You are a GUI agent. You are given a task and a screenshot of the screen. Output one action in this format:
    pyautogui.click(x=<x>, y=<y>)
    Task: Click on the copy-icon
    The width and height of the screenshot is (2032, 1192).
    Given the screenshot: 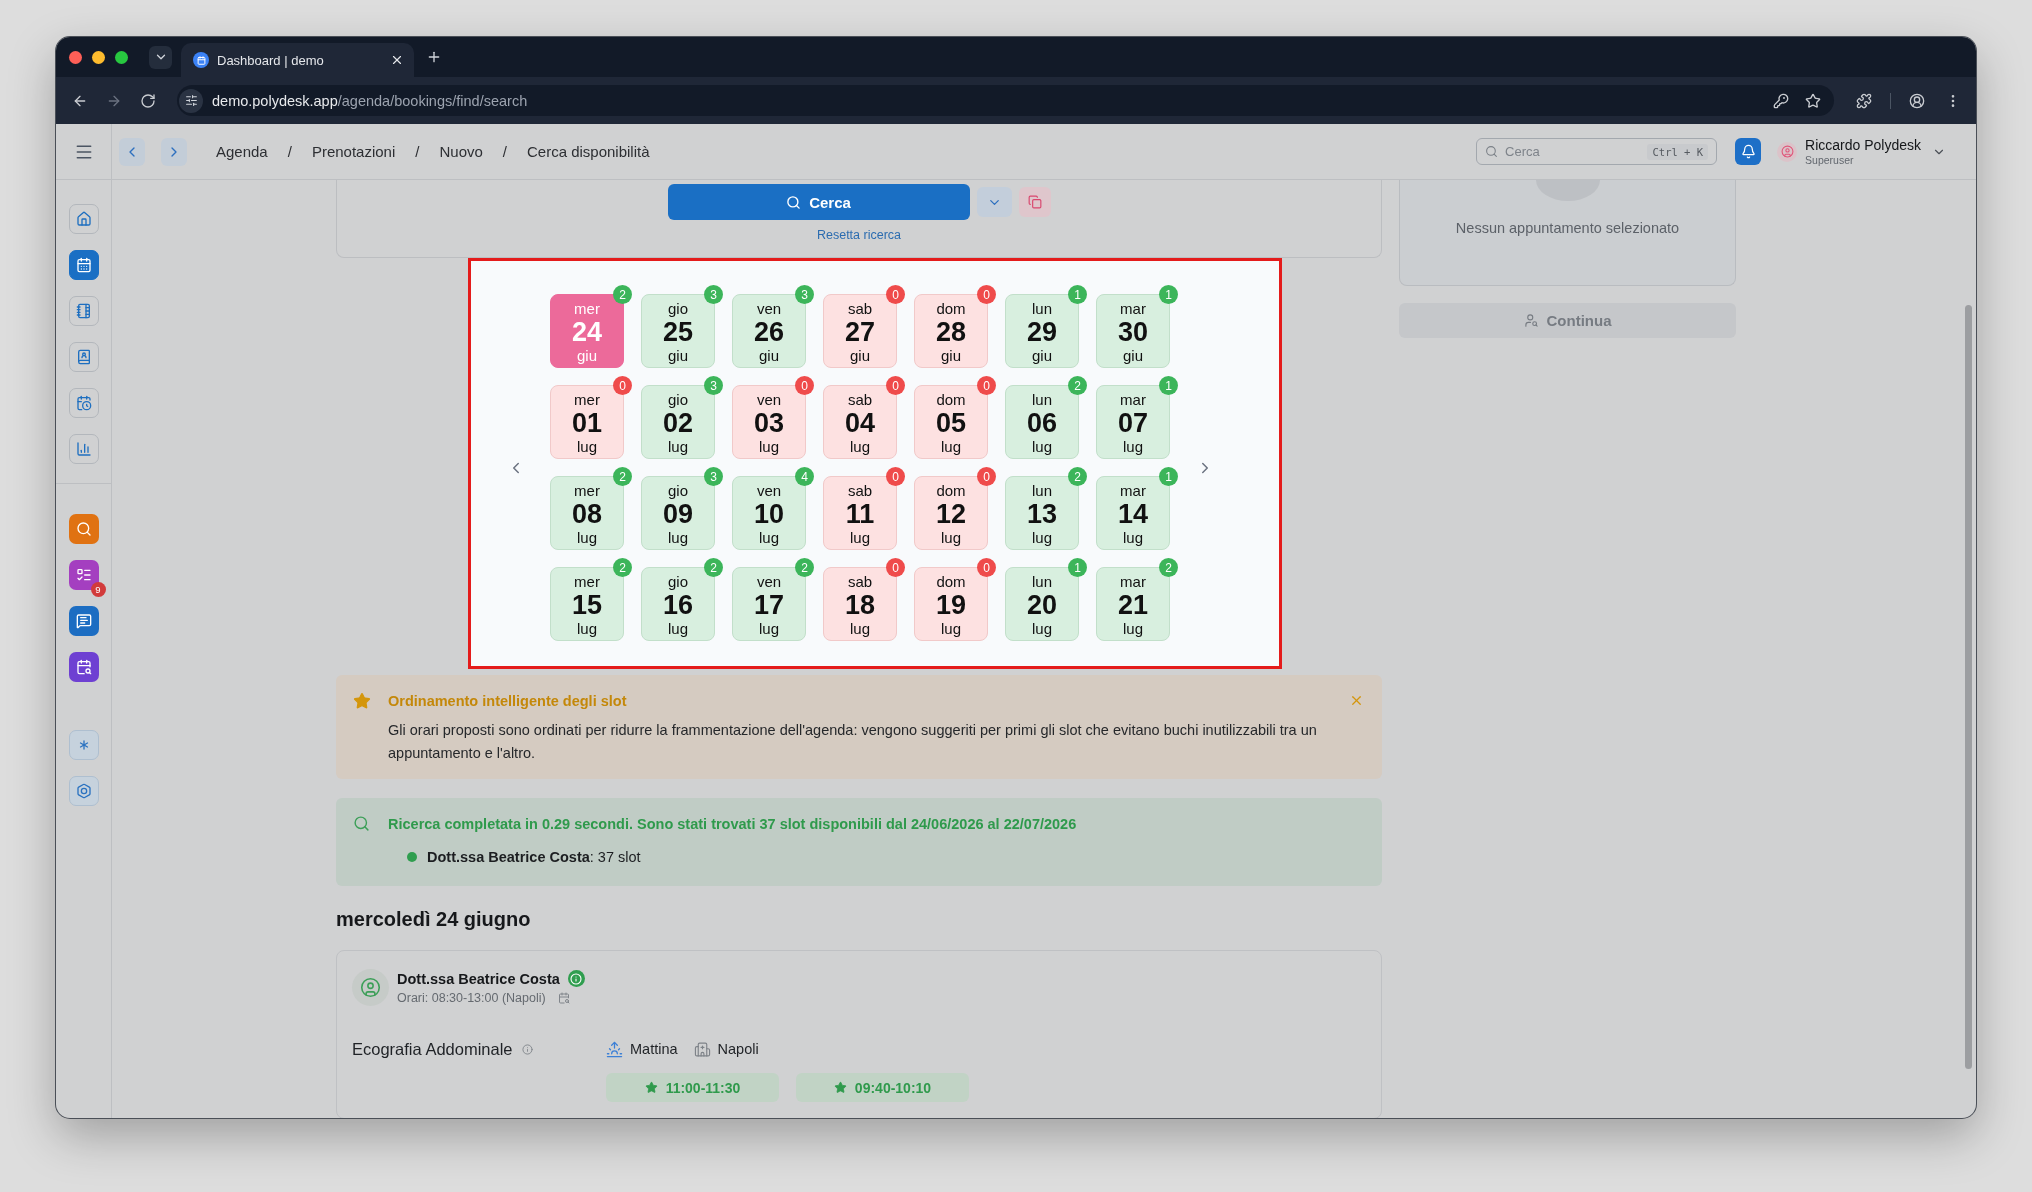 What is the action you would take?
    pyautogui.click(x=1034, y=202)
    